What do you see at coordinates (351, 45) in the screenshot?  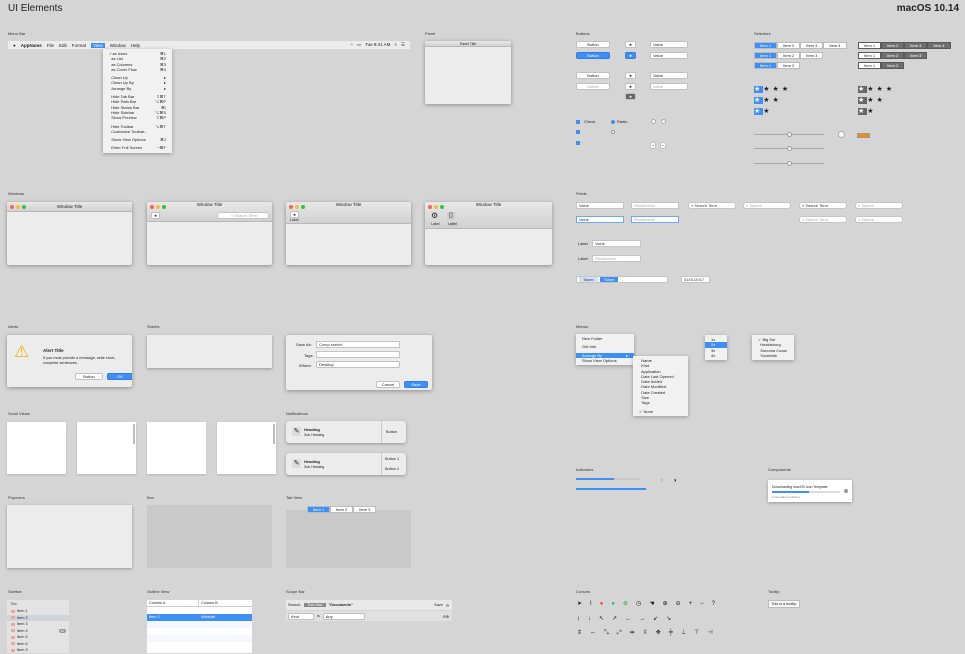 I see `wifi-icon: ◔` at bounding box center [351, 45].